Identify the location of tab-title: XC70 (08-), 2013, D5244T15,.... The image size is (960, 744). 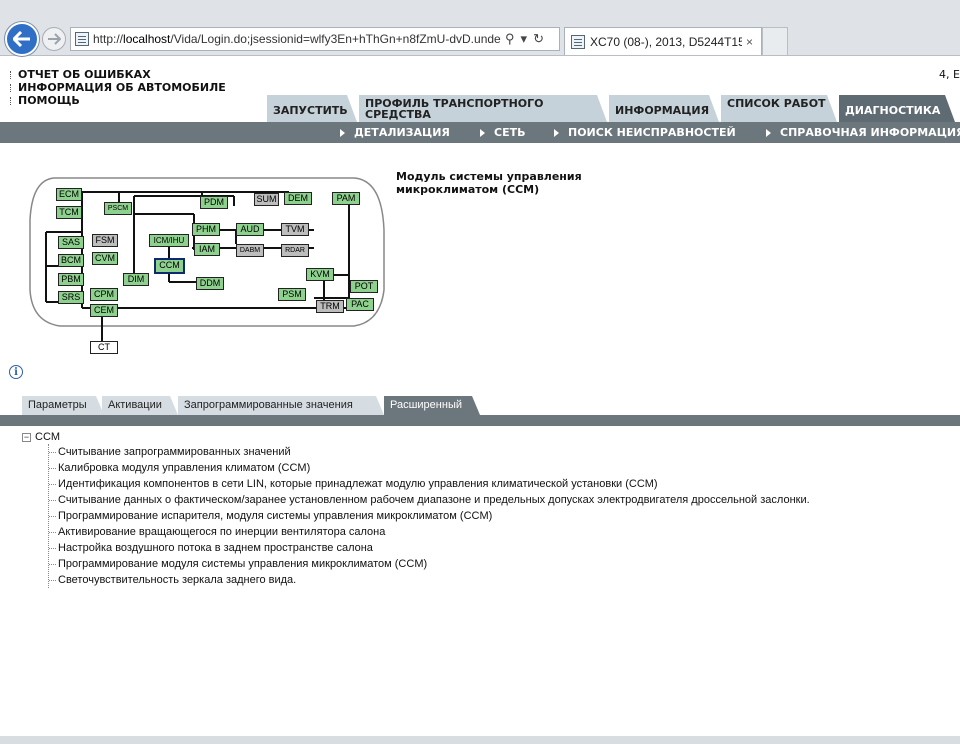
(666, 41).